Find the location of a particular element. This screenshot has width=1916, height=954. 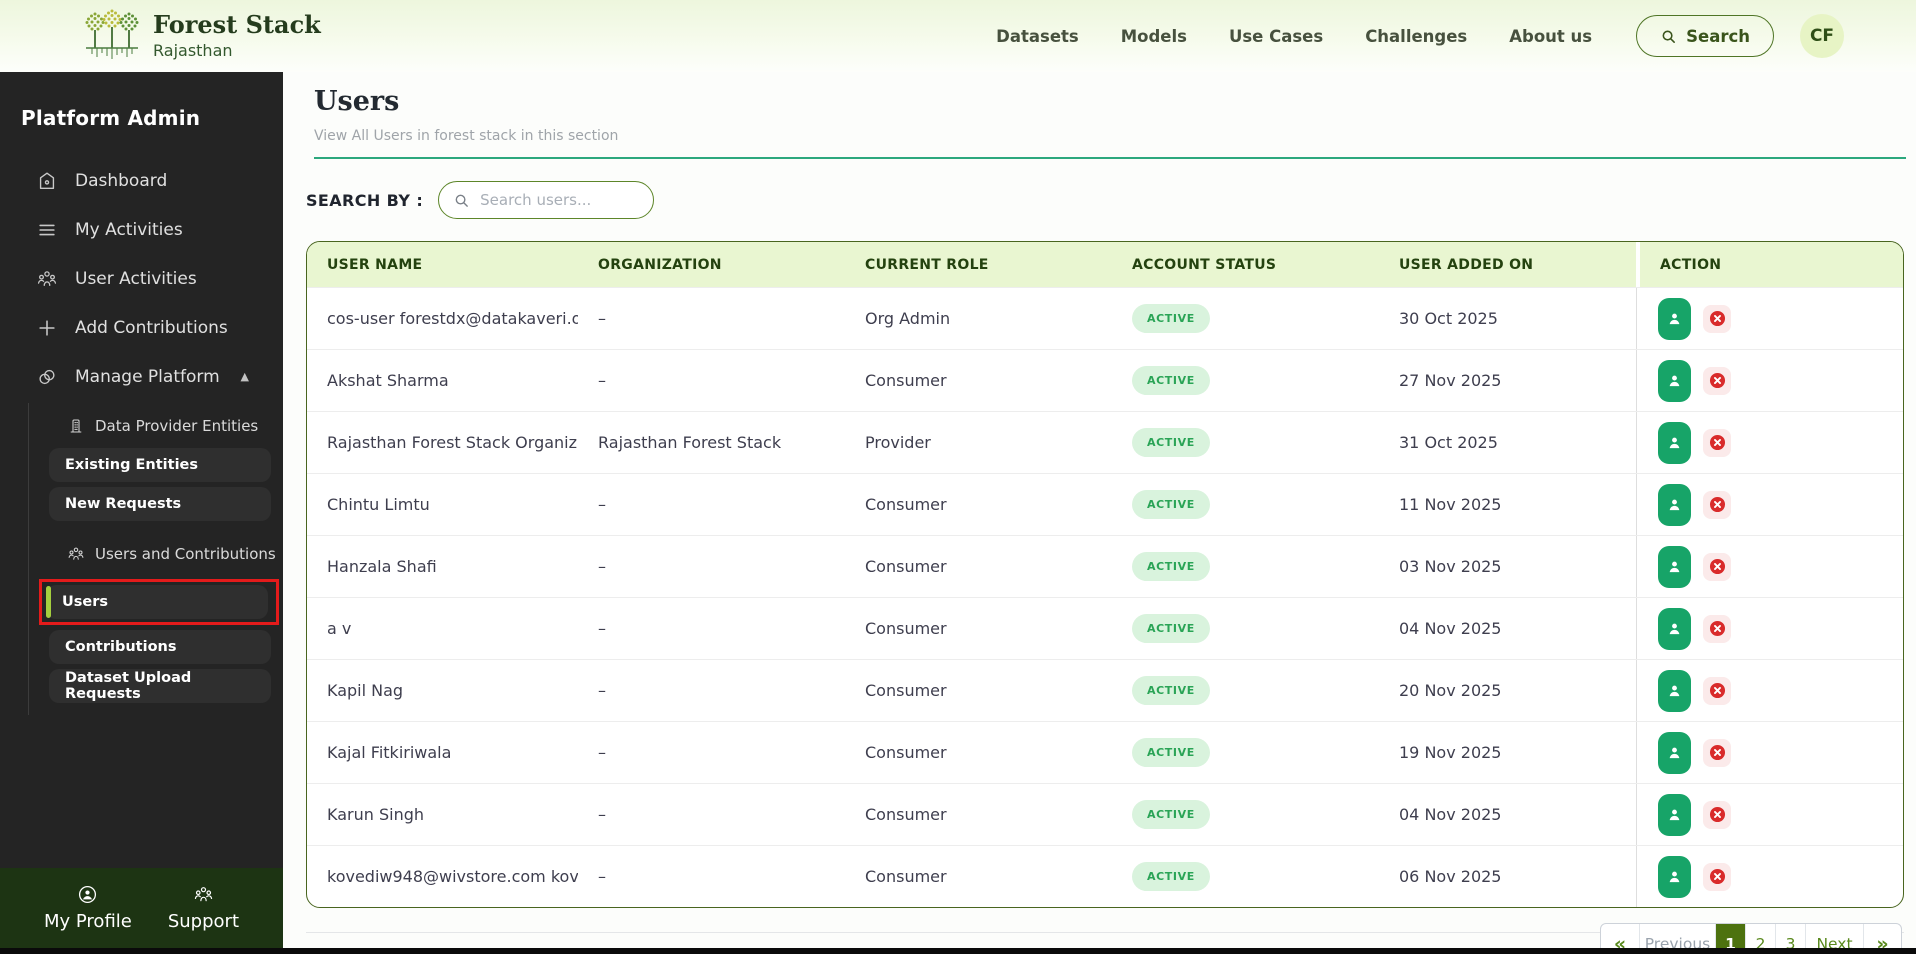

header-search-button: Search is located at coordinates (1705, 36).